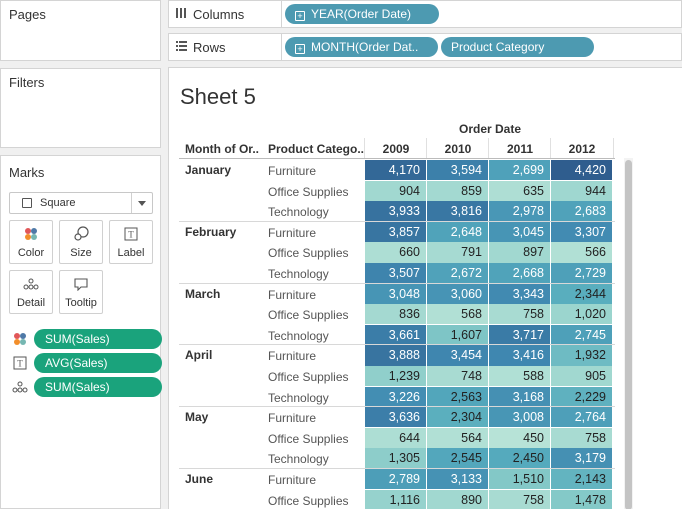 The width and height of the screenshot is (682, 509). I want to click on heatmap-cell: 3,933, so click(395, 211).